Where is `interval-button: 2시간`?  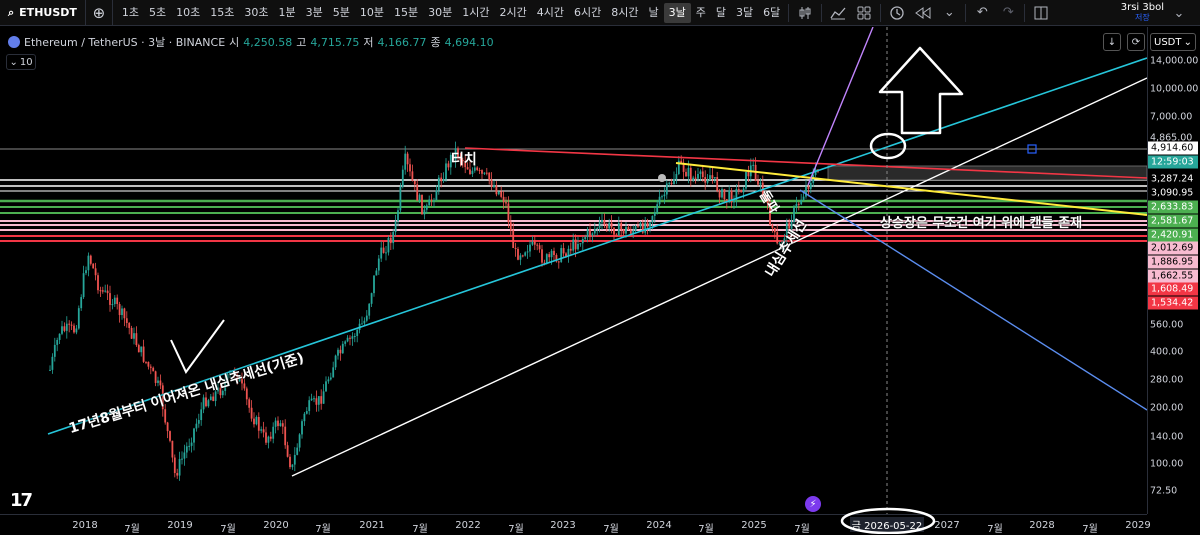 interval-button: 2시간 is located at coordinates (513, 13).